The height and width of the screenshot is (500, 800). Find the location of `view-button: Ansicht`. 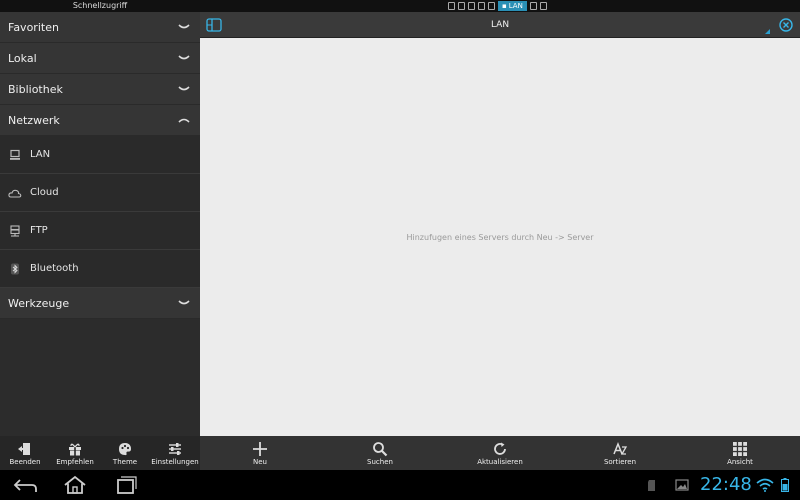

view-button: Ansicht is located at coordinates (740, 453).